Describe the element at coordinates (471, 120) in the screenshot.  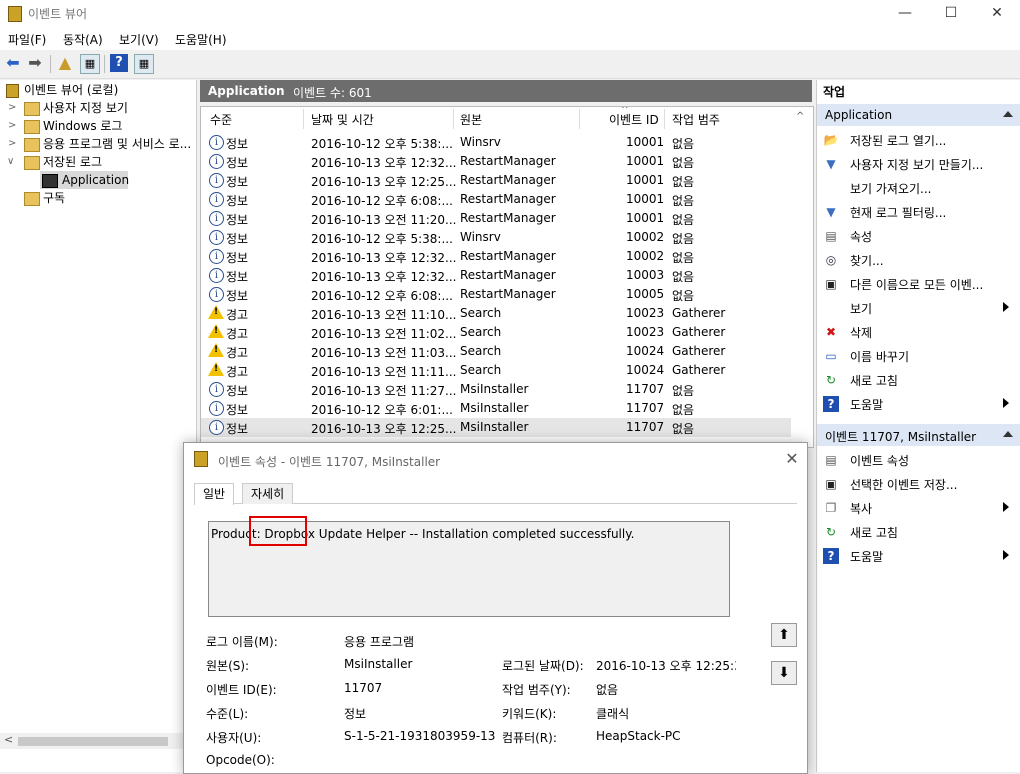
I see `column-header-source: 원본` at that location.